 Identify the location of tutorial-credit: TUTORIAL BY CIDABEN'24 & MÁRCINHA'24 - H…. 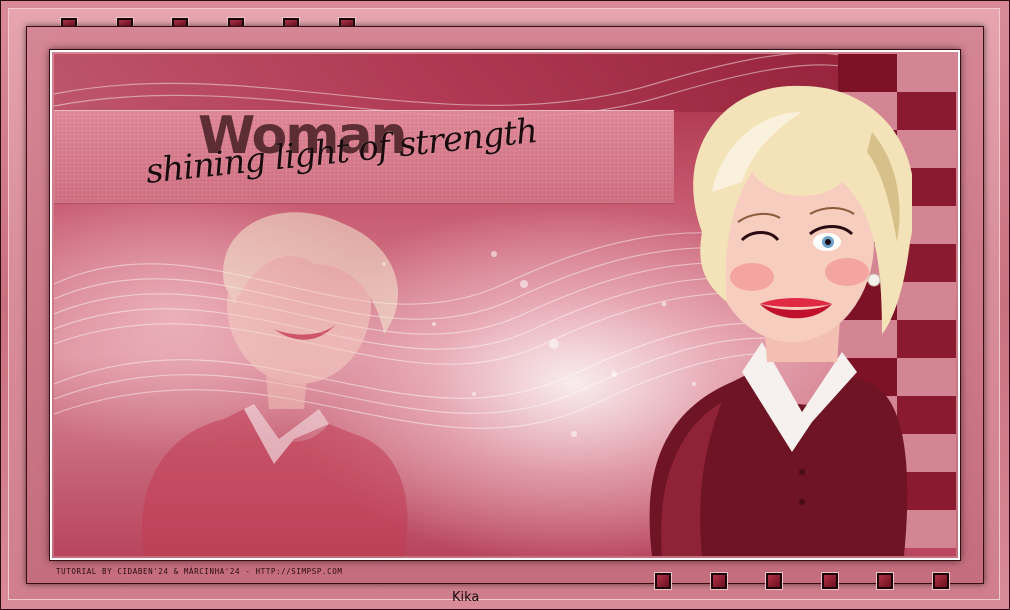
(199, 571).